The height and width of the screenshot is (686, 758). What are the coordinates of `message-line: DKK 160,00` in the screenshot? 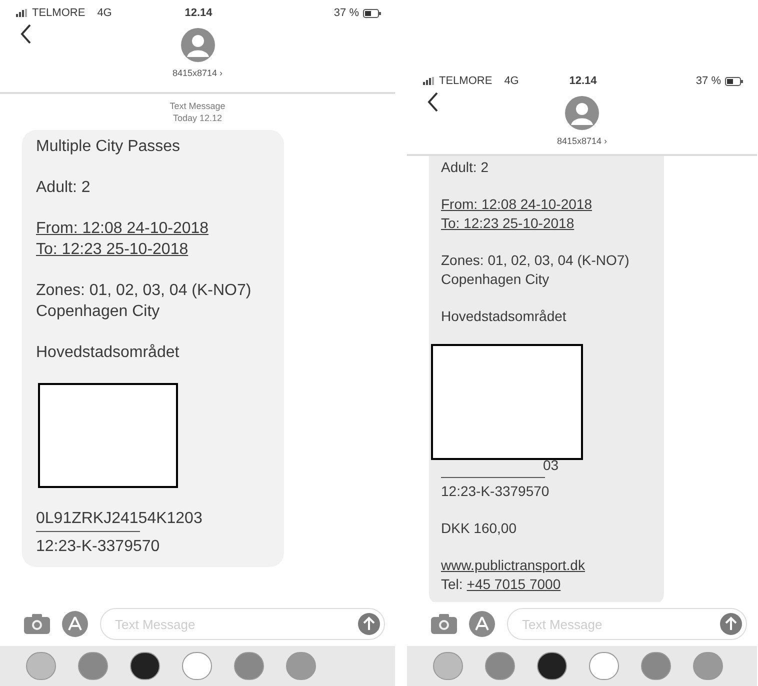 It's located at (479, 528).